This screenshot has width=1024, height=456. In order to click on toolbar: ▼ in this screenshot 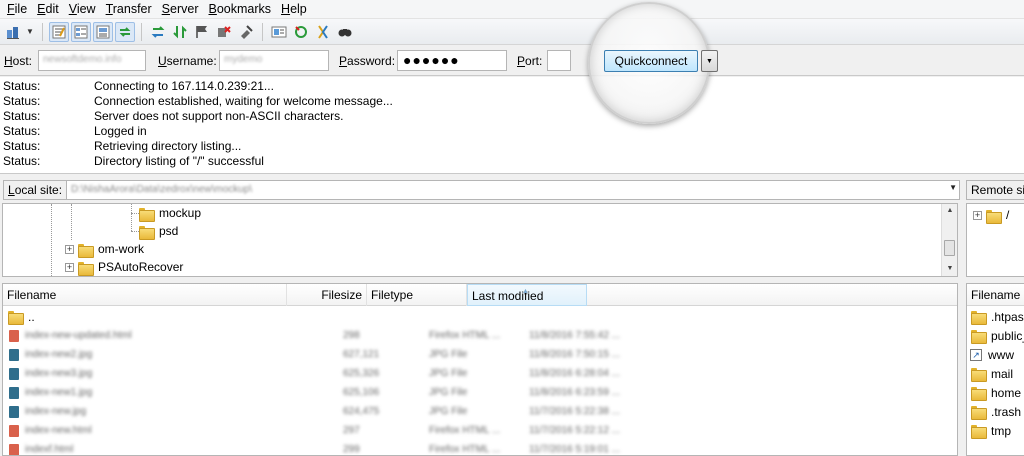, I will do `click(512, 32)`.